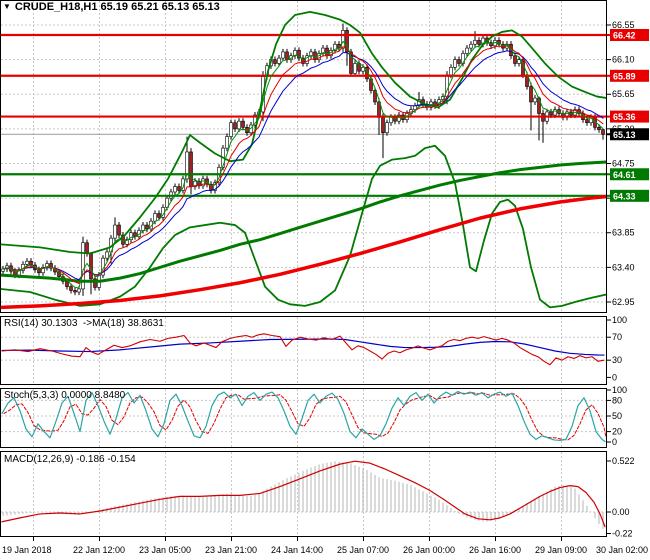 This screenshot has height=560, width=650. What do you see at coordinates (624, 196) in the screenshot?
I see `badge-label: 64.33` at bounding box center [624, 196].